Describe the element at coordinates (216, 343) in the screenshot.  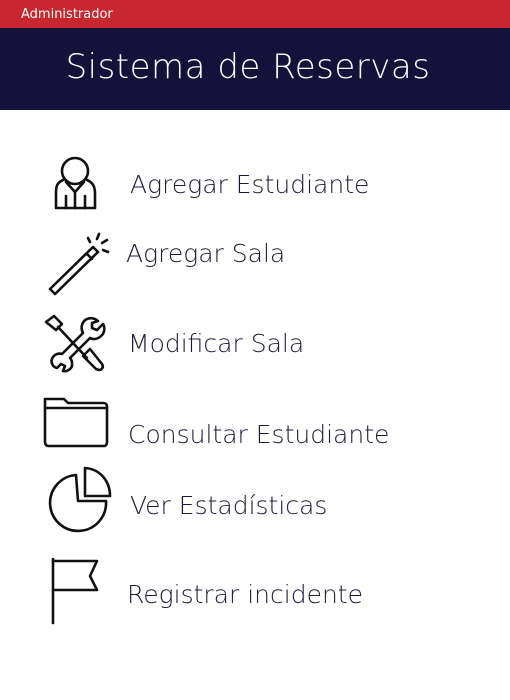
I see `menu-item-label: Modificar Sala` at that location.